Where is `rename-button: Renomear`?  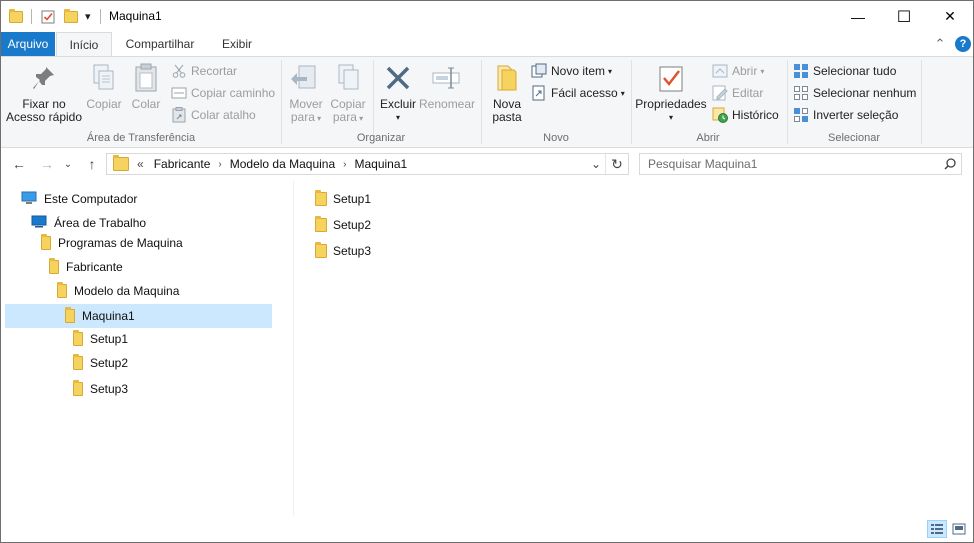 rename-button: Renomear is located at coordinates (447, 86).